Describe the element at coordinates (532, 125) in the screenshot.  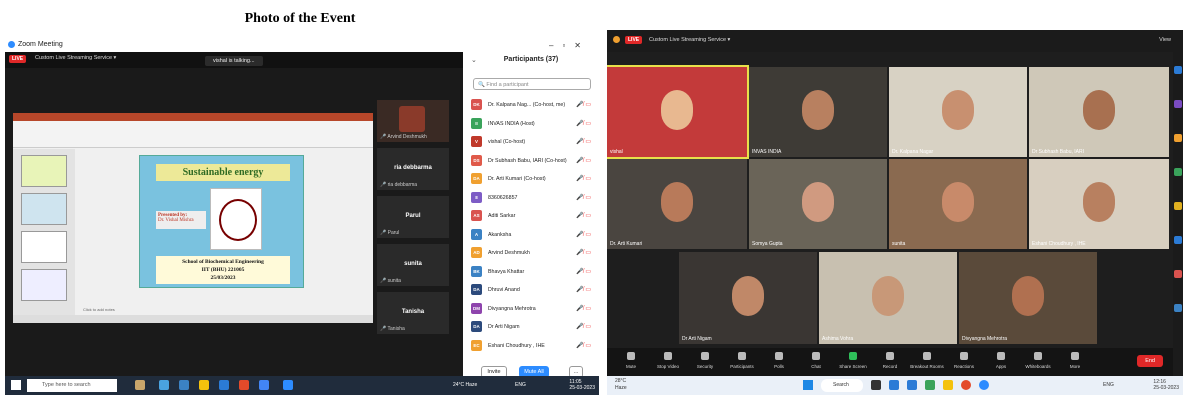
I see `participant-row: II INVAS INDIA (Host) 🎤̸ ▭` at that location.